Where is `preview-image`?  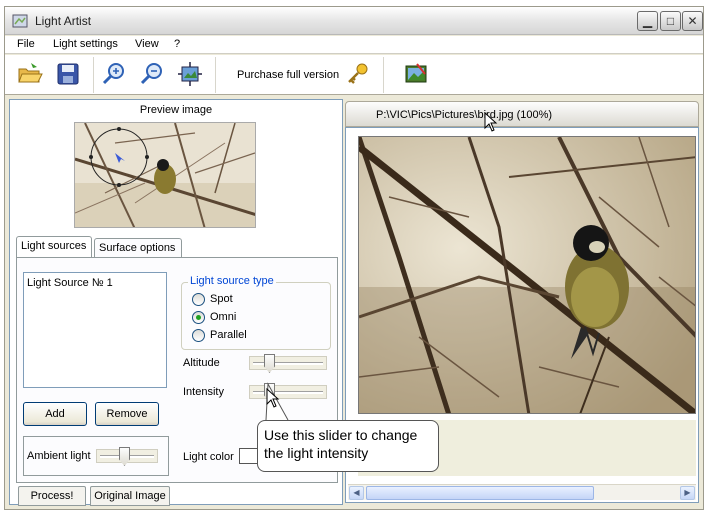 preview-image is located at coordinates (165, 175).